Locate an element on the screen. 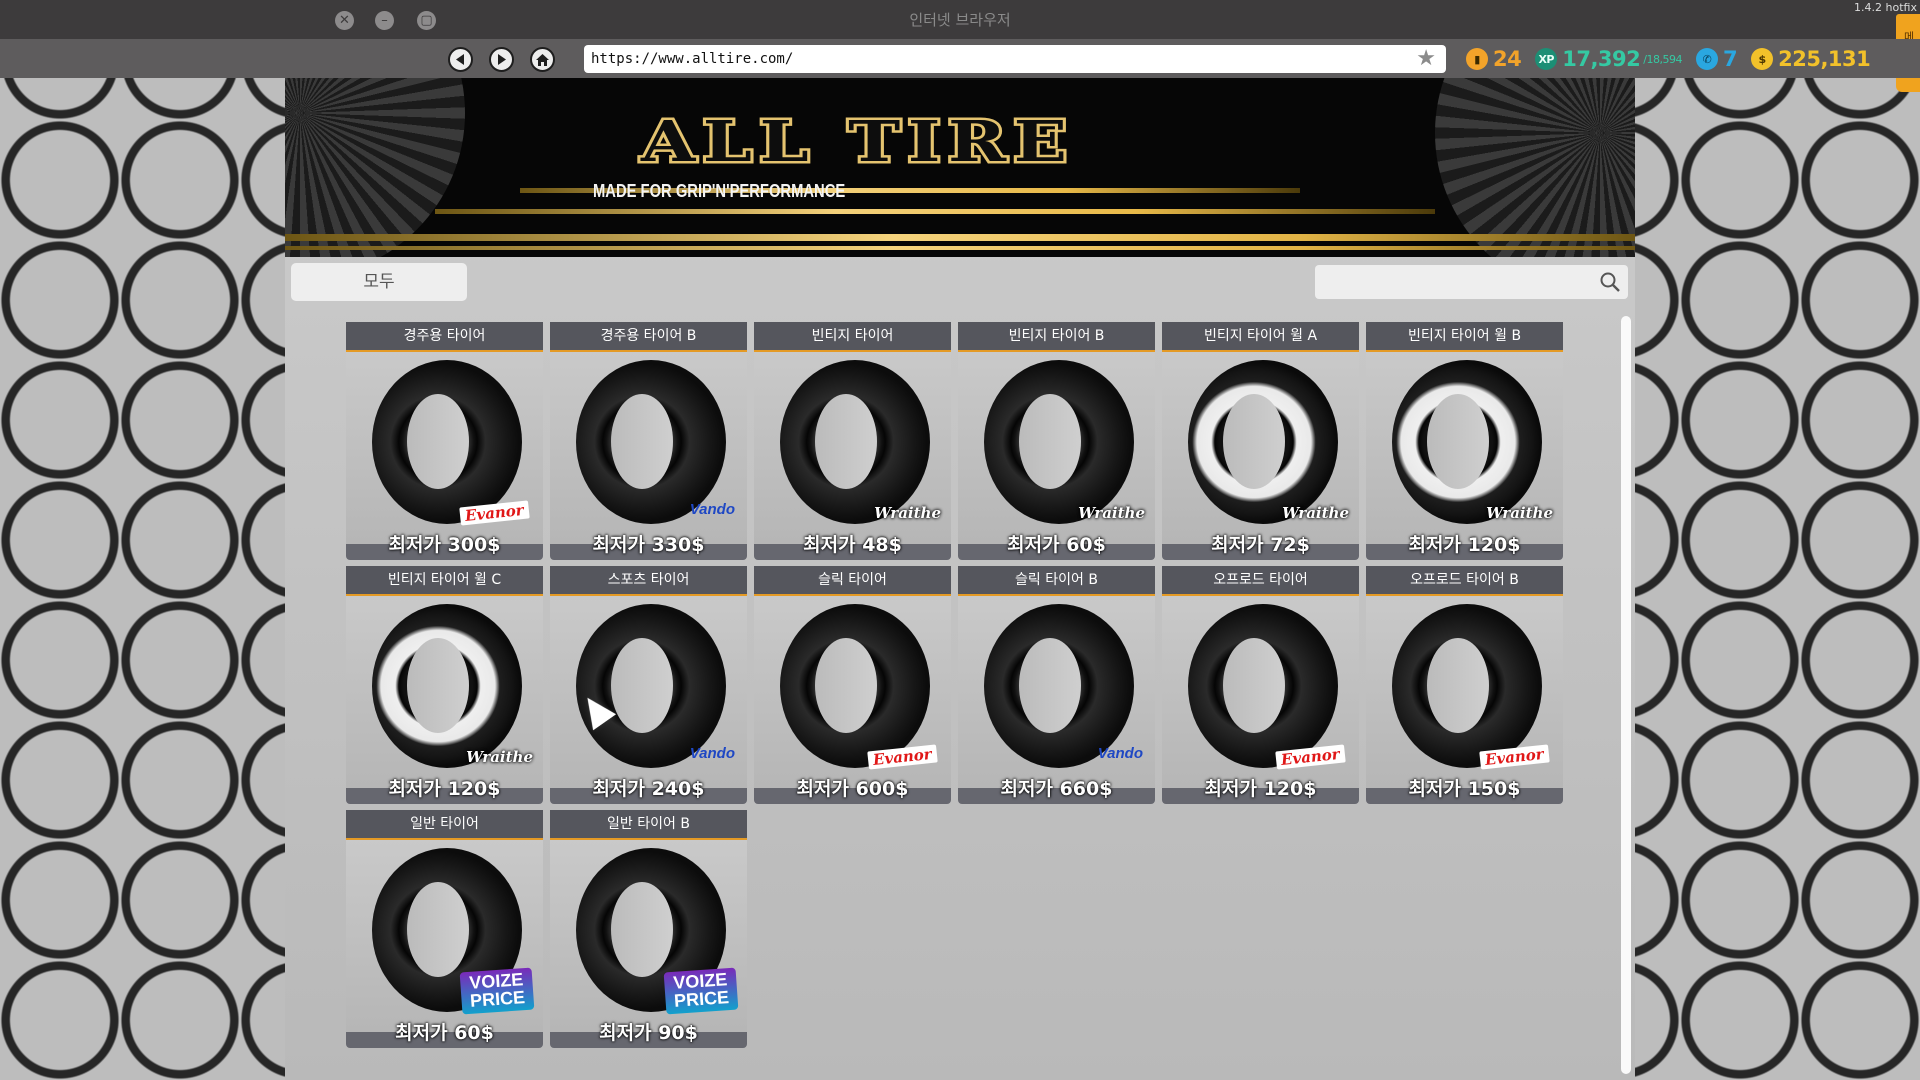  product-card: 빈티지 타이어 윌 C Wraithe 최저가 120$ is located at coordinates (444, 685).